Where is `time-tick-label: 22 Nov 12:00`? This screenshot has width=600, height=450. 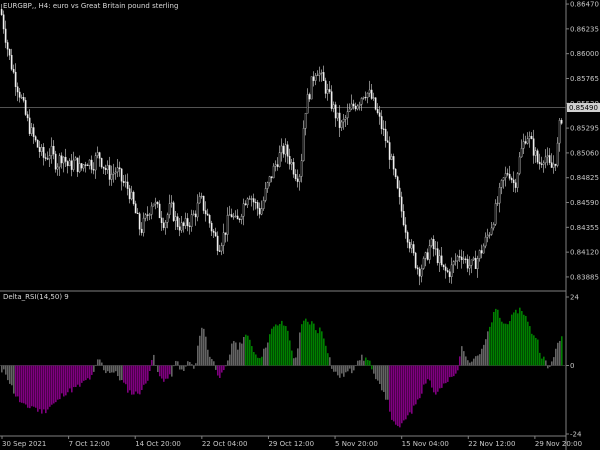
time-tick-label: 22 Nov 12:00 is located at coordinates (491, 444).